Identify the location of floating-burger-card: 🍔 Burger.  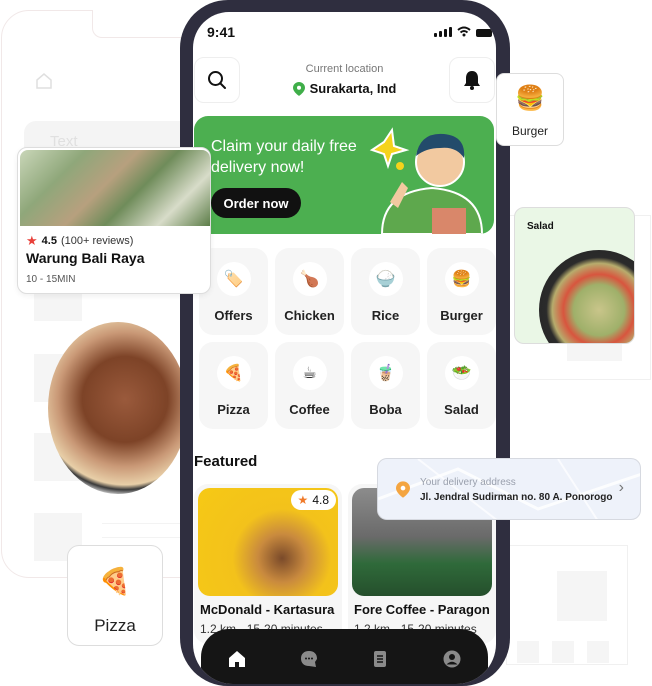
(530, 109).